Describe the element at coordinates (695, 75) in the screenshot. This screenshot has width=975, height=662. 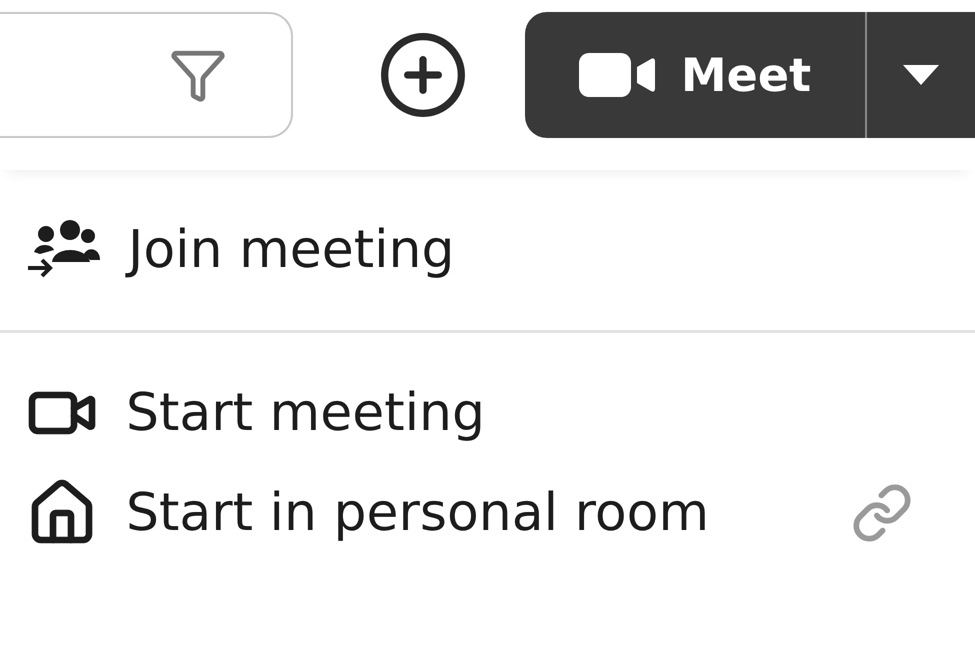
I see `meet-button: Meet` at that location.